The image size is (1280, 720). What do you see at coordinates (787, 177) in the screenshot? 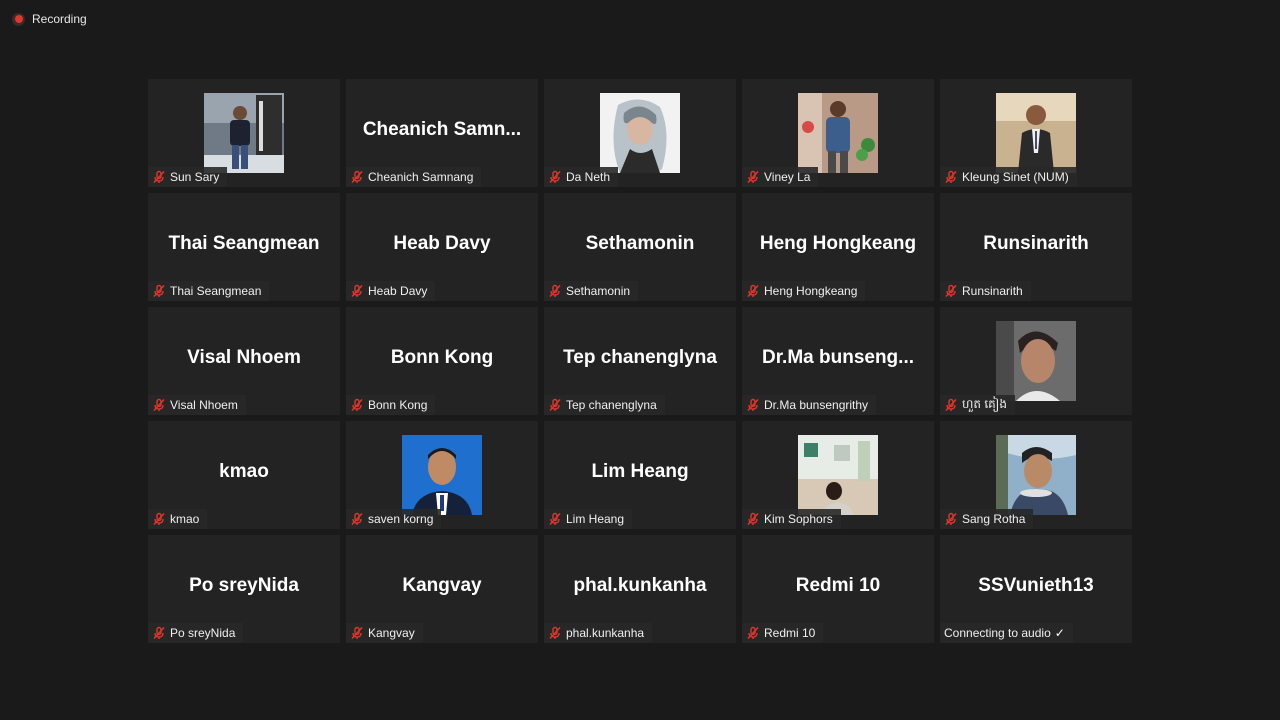
I see `participant-name: Viney La` at bounding box center [787, 177].